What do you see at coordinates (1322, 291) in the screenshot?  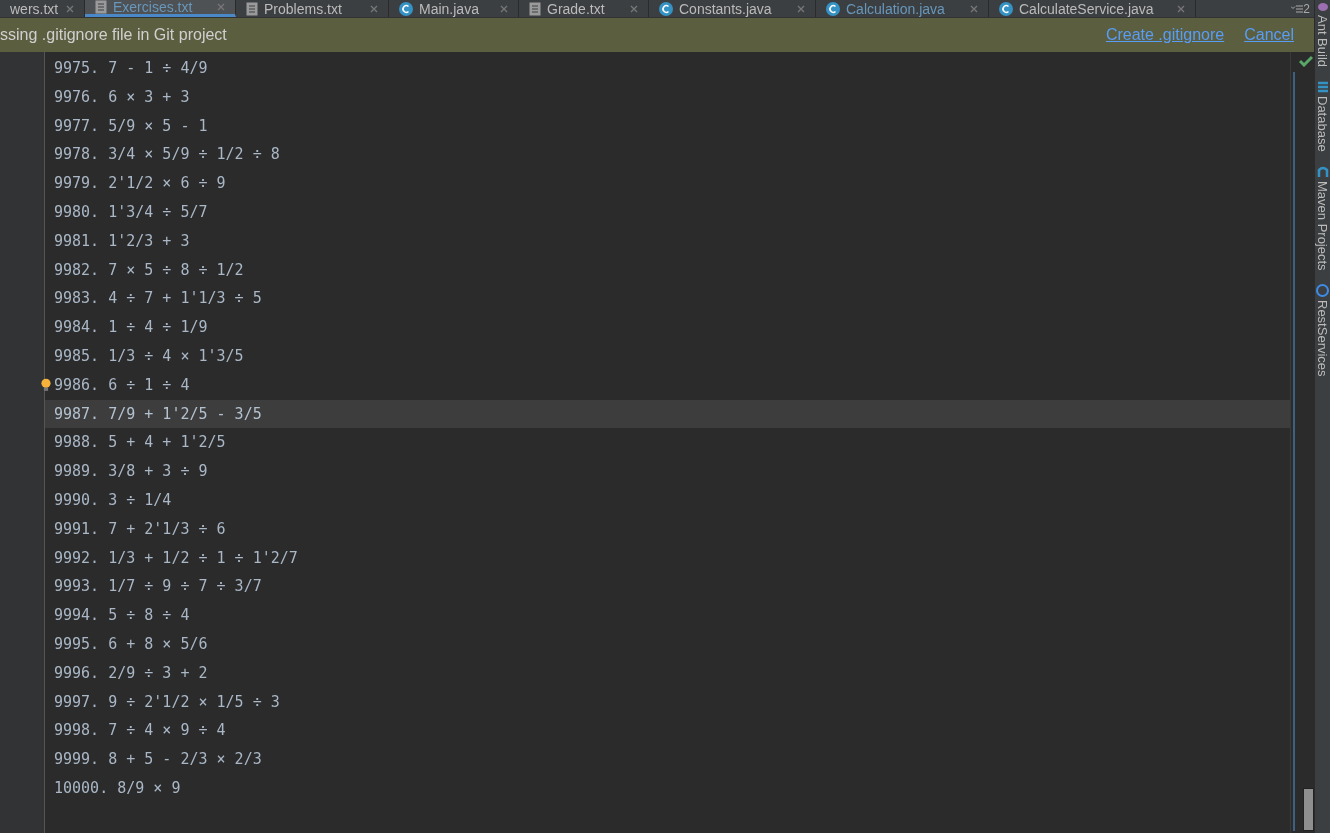 I see `globe-icon` at bounding box center [1322, 291].